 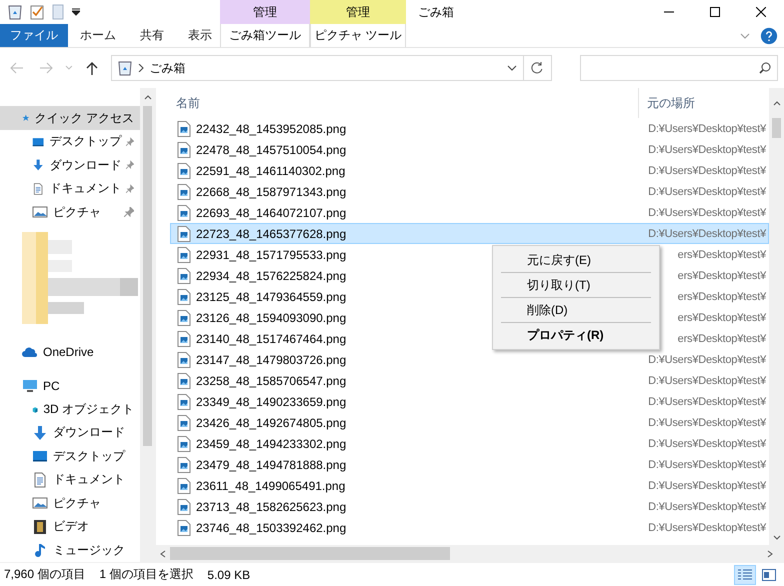 What do you see at coordinates (58, 12) in the screenshot?
I see `blank-page-icon` at bounding box center [58, 12].